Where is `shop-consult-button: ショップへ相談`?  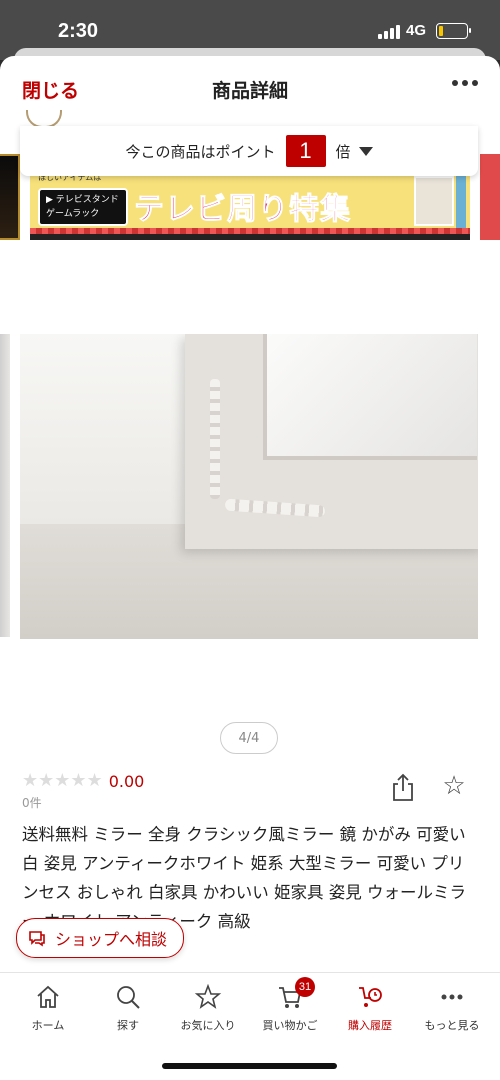
shop-consult-button: ショップへ相談 is located at coordinates (100, 938).